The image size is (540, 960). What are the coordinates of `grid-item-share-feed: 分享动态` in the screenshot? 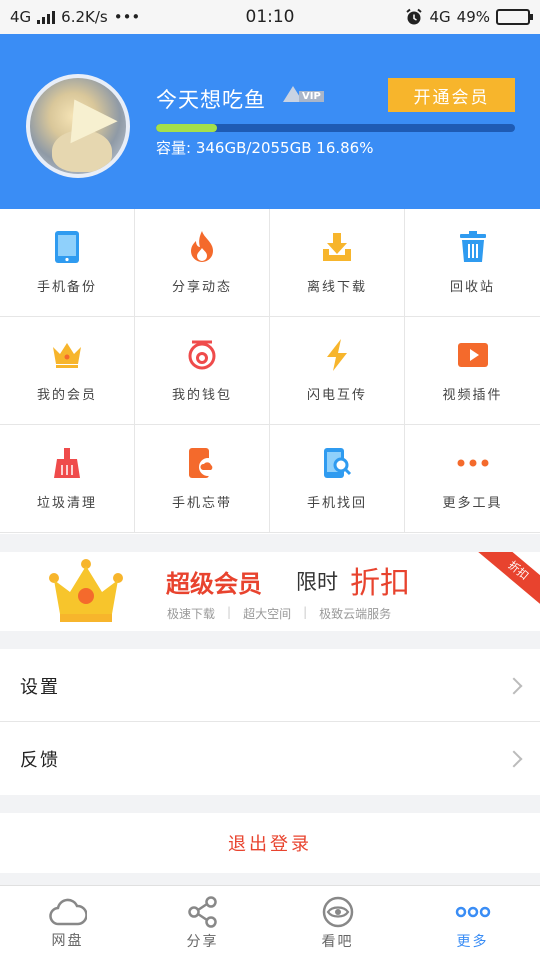 It's located at (202, 263).